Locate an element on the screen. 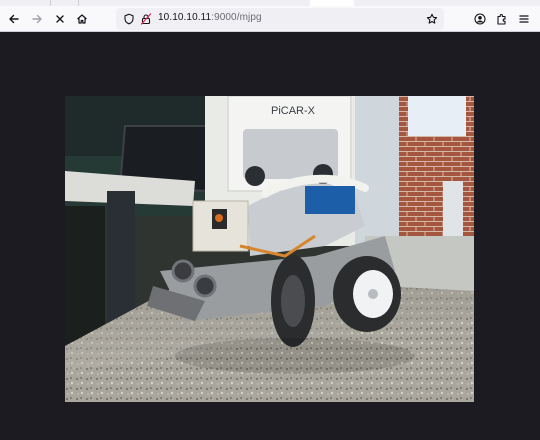  forward-arrow-icon is located at coordinates (37, 19).